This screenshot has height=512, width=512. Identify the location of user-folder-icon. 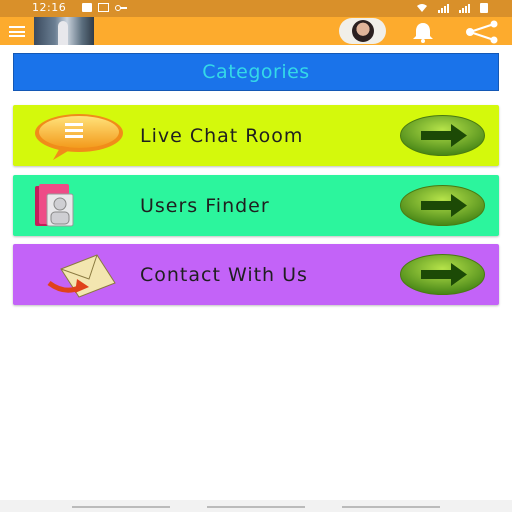
(54, 205).